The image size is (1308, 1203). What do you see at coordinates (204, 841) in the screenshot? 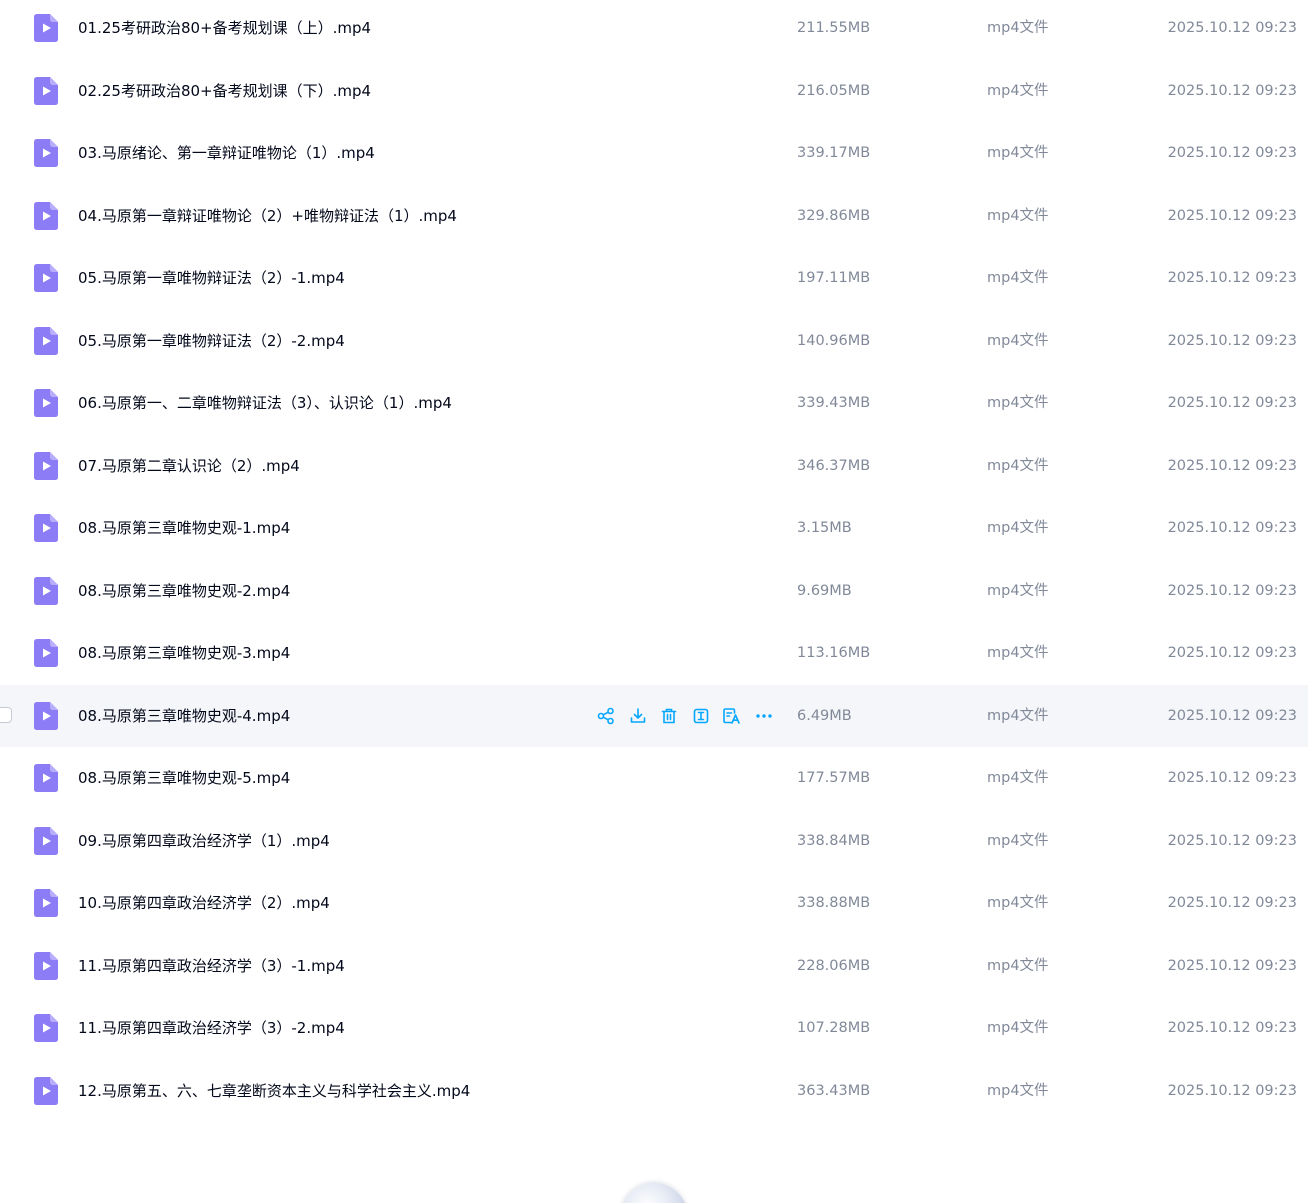
I see `file-name: 09.马原第四章政治经济学（1）.mp4` at bounding box center [204, 841].